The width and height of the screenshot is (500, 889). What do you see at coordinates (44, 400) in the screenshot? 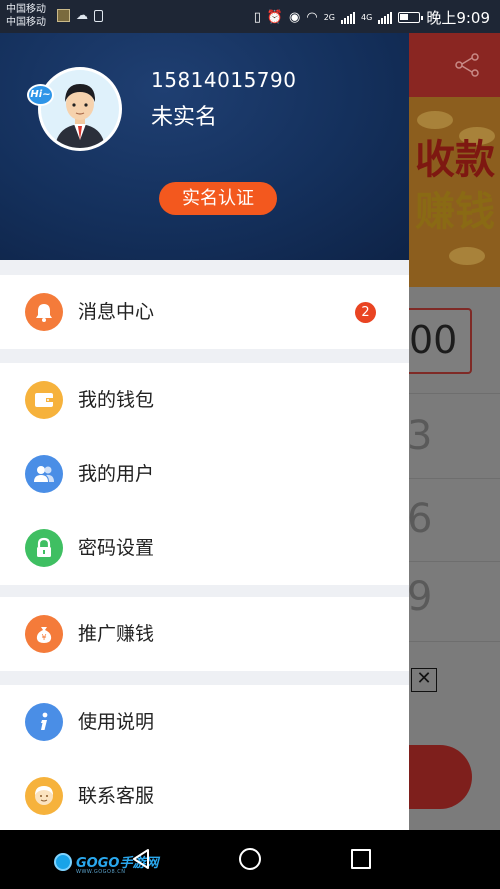
I see `wallet-icon` at bounding box center [44, 400].